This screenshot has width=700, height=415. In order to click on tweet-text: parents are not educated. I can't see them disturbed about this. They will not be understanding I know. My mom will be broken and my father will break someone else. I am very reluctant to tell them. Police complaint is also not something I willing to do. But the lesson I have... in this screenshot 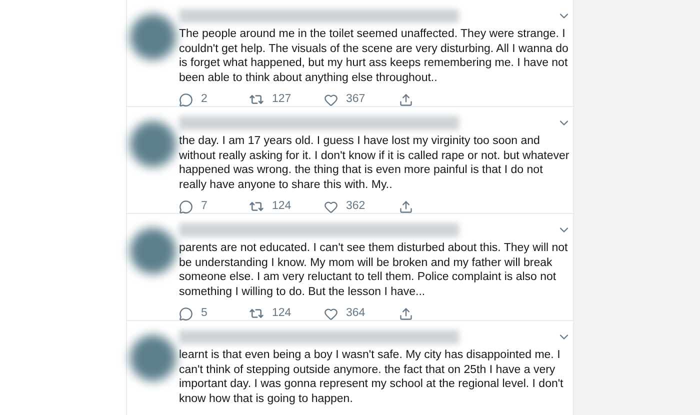, I will do `click(374, 270)`.